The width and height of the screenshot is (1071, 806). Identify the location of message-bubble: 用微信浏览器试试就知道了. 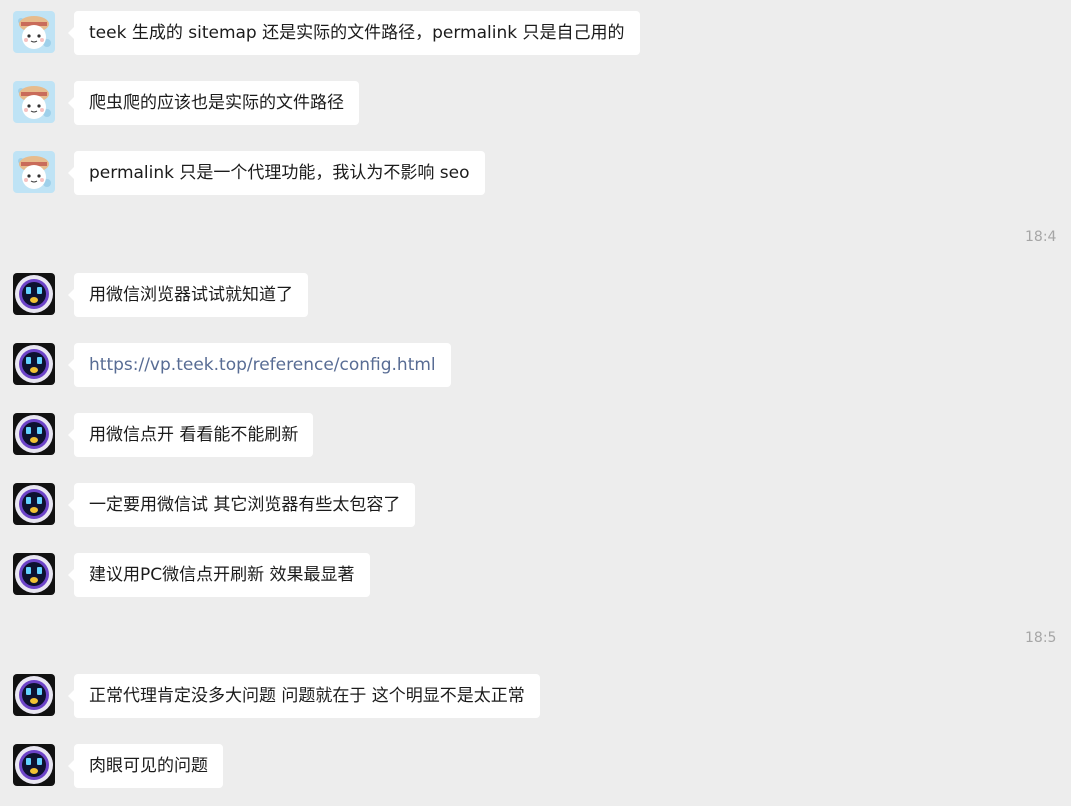
(188, 295).